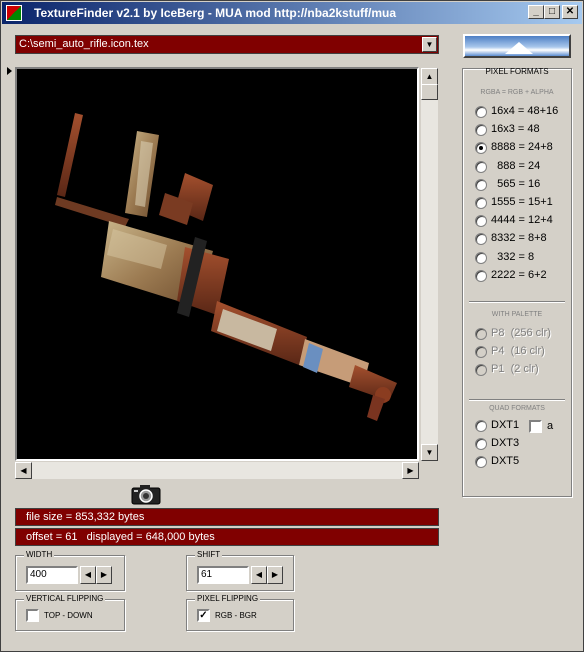 The width and height of the screenshot is (584, 652). I want to click on iceberg-peak-icon, so click(519, 48).